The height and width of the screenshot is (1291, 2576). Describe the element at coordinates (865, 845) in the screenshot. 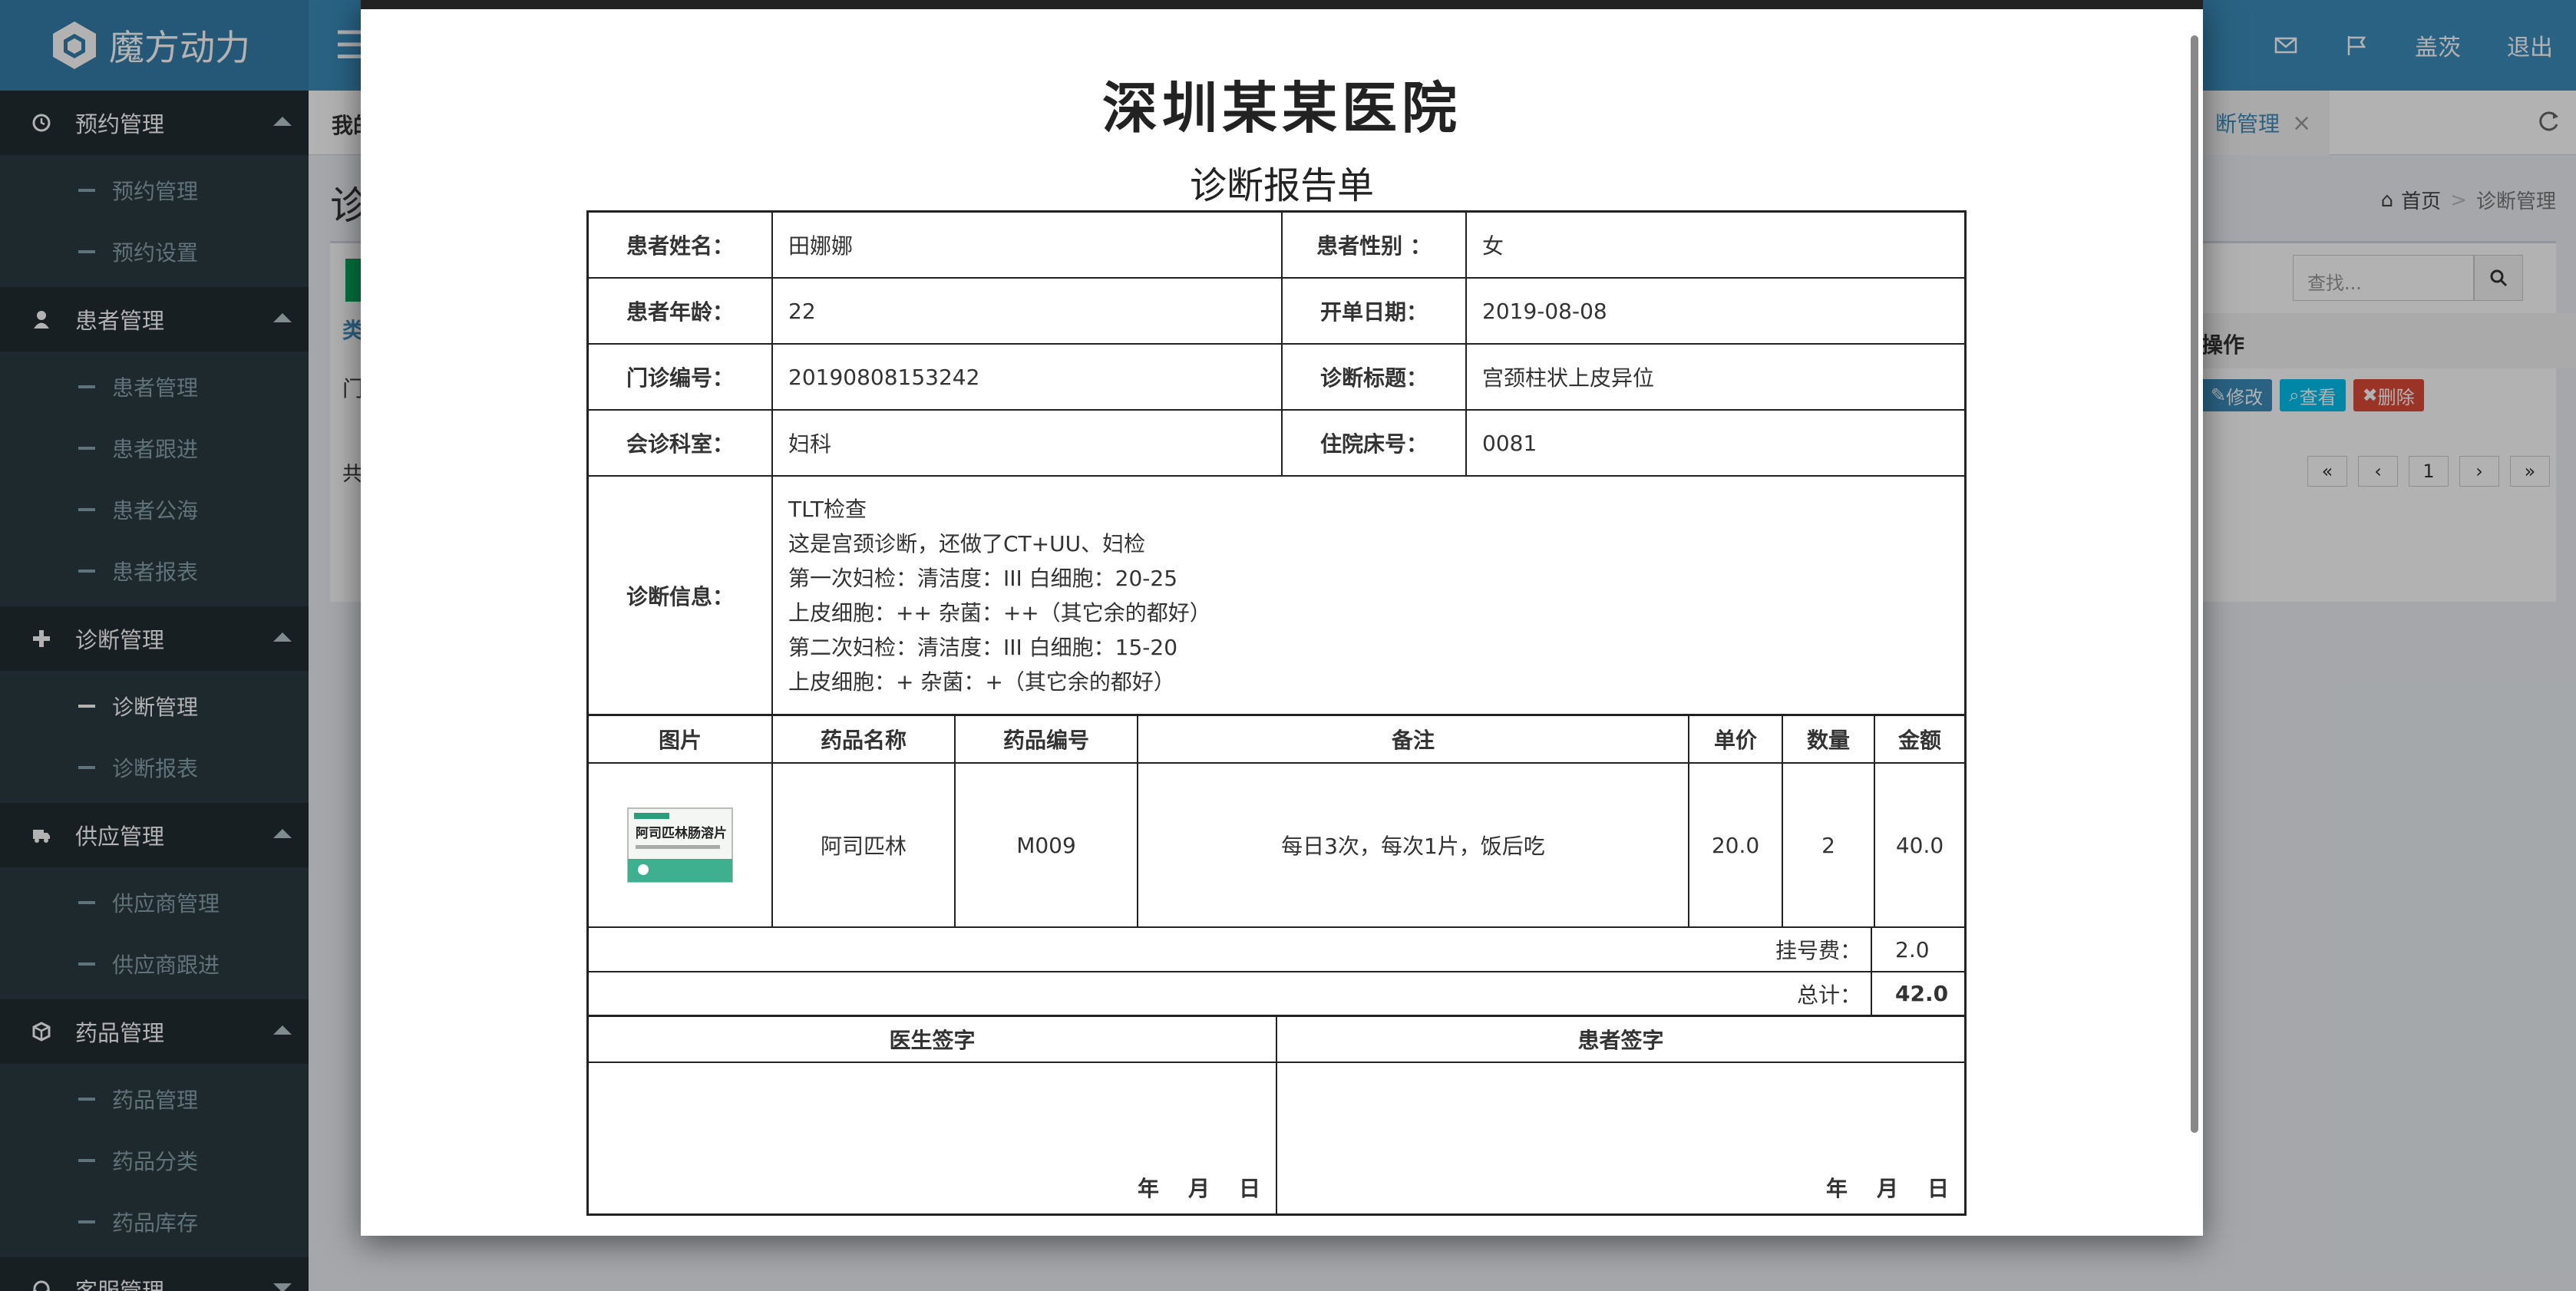

I see `drug-name: 阿司匹林` at that location.